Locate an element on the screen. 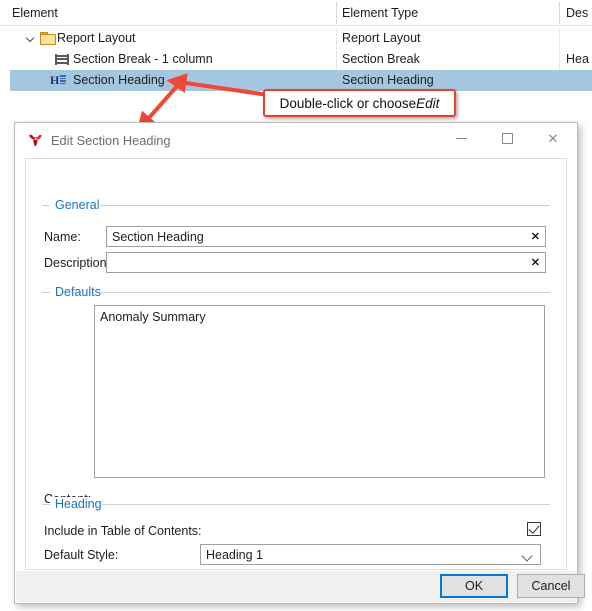 This screenshot has height=611, width=592. group-legend-defaults: Defaults is located at coordinates (78, 292).